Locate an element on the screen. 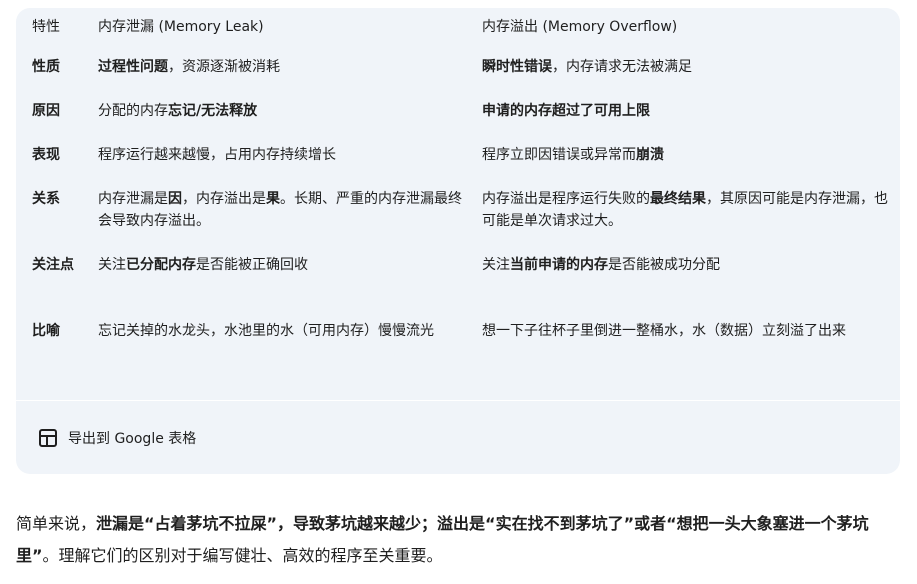  cell-memory-overflow: 关注当前申请的内存是否能被成功分配 is located at coordinates (691, 277).